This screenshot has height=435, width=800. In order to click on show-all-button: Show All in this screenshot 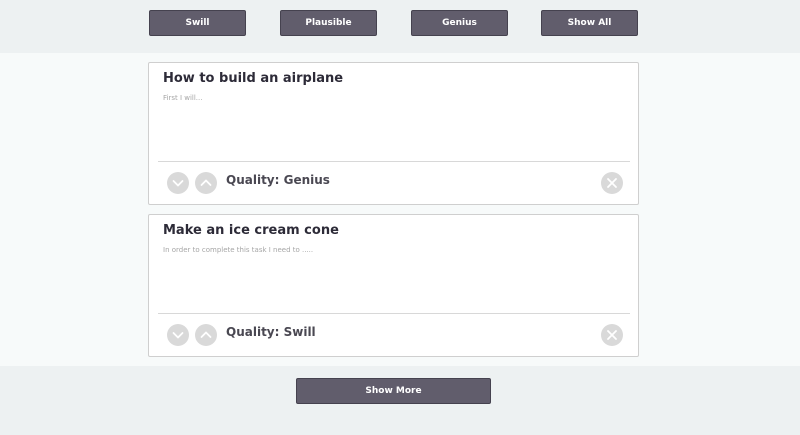, I will do `click(589, 23)`.